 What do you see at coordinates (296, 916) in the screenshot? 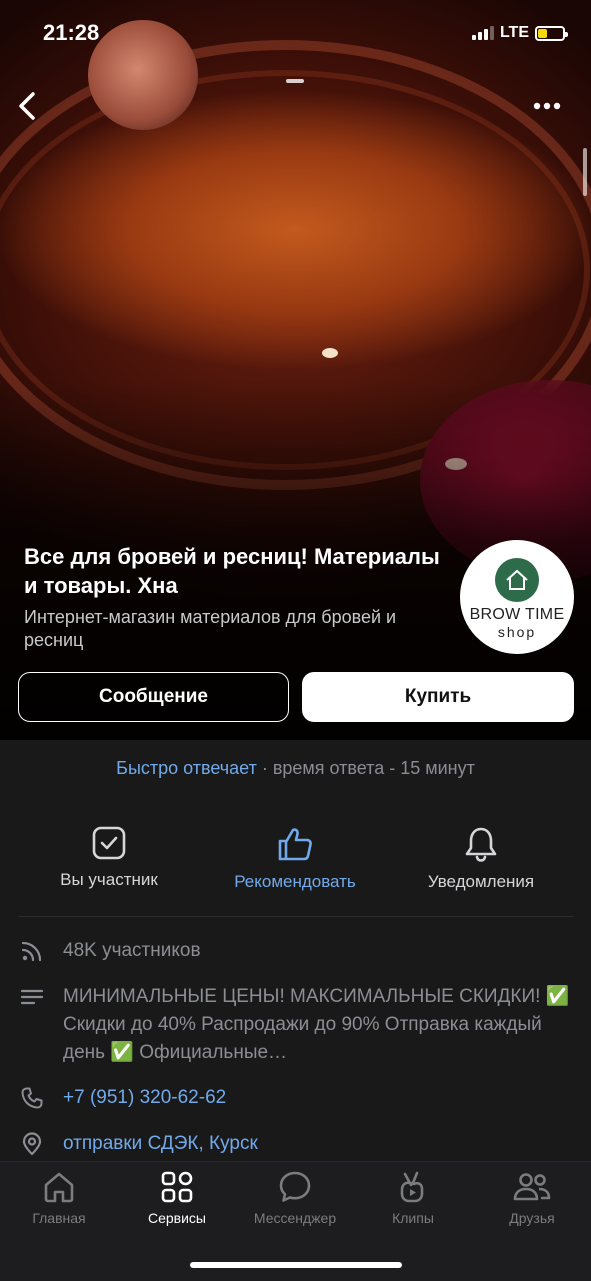
I see `divider` at bounding box center [296, 916].